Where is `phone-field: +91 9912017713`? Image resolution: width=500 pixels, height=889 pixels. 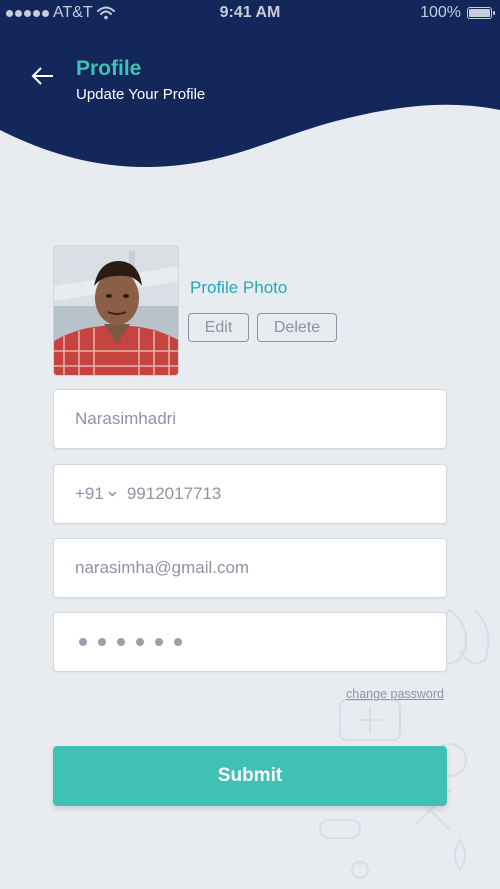
phone-field: +91 9912017713 is located at coordinates (250, 494).